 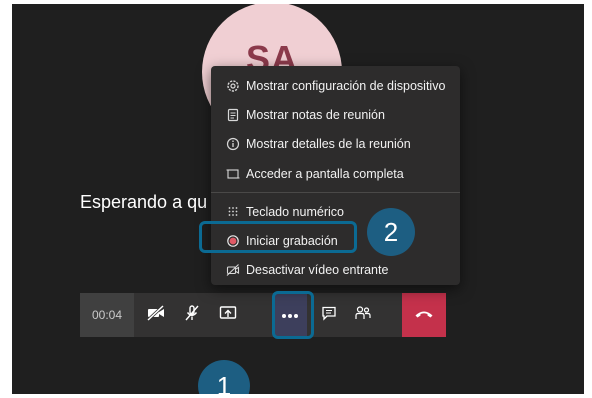 What do you see at coordinates (107, 315) in the screenshot?
I see `call-timer: 00:04` at bounding box center [107, 315].